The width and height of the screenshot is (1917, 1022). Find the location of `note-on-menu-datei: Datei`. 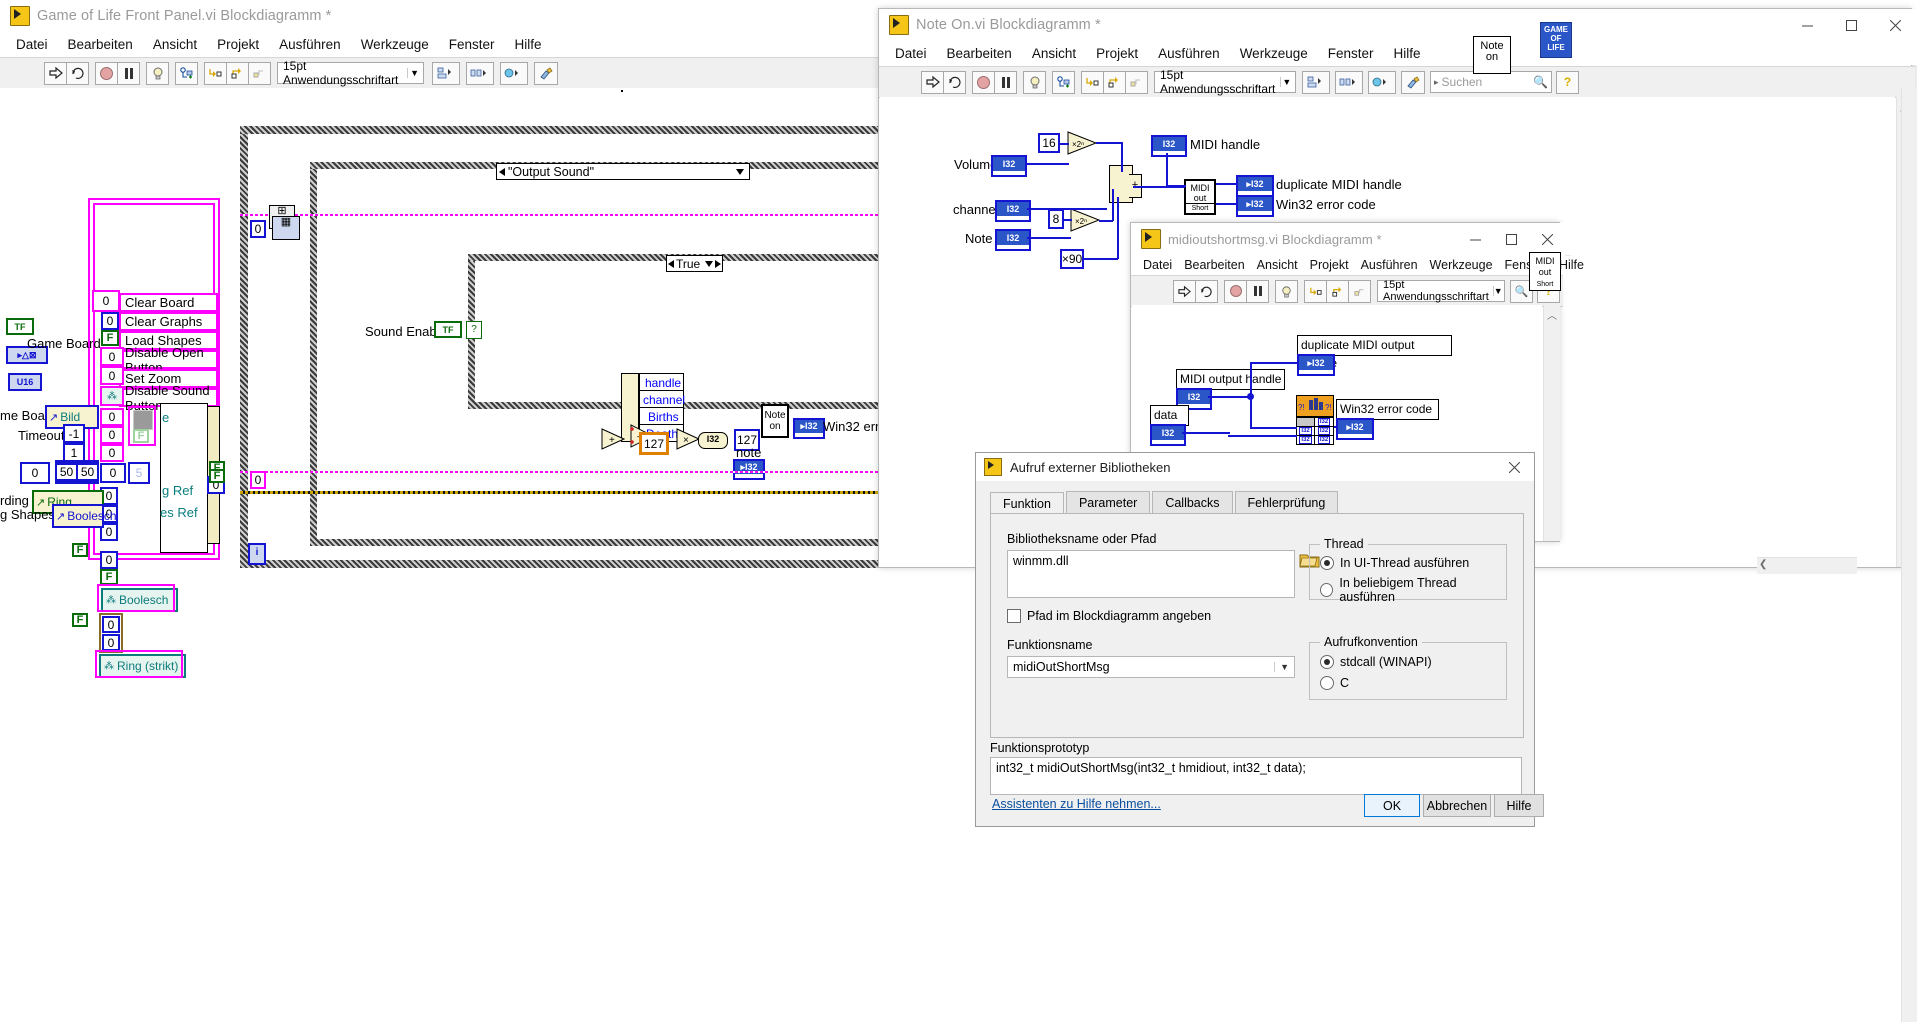

note-on-menu-datei: Datei is located at coordinates (911, 53).